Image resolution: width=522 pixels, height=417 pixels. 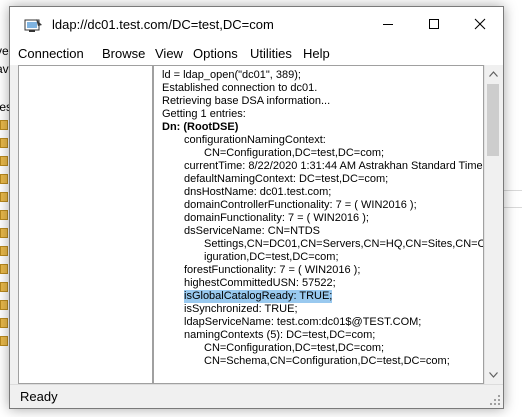 I want to click on close-button, so click(x=480, y=24).